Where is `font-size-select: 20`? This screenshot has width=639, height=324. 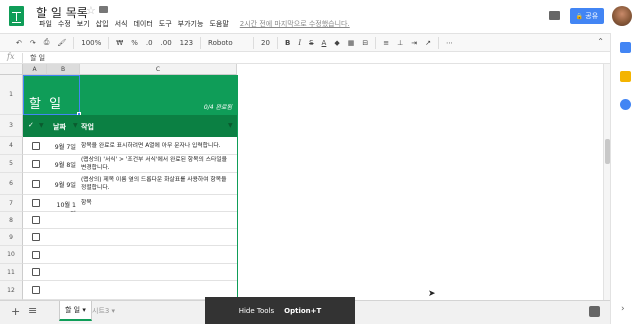
font-size-select: 20 is located at coordinates (265, 43).